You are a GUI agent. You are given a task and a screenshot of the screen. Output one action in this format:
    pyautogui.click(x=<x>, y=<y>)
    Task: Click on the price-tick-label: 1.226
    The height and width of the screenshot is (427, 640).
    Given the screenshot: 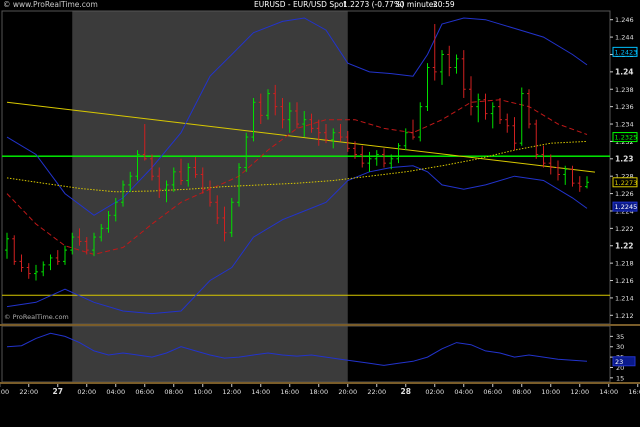 What is the action you would take?
    pyautogui.click(x=624, y=194)
    